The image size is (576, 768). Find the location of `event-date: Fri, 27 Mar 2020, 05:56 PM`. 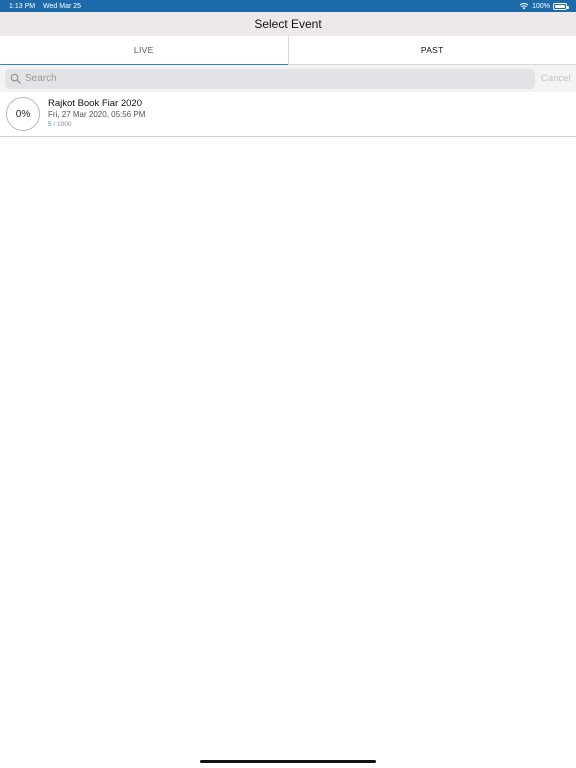

event-date: Fri, 27 Mar 2020, 05:56 PM is located at coordinates (97, 114).